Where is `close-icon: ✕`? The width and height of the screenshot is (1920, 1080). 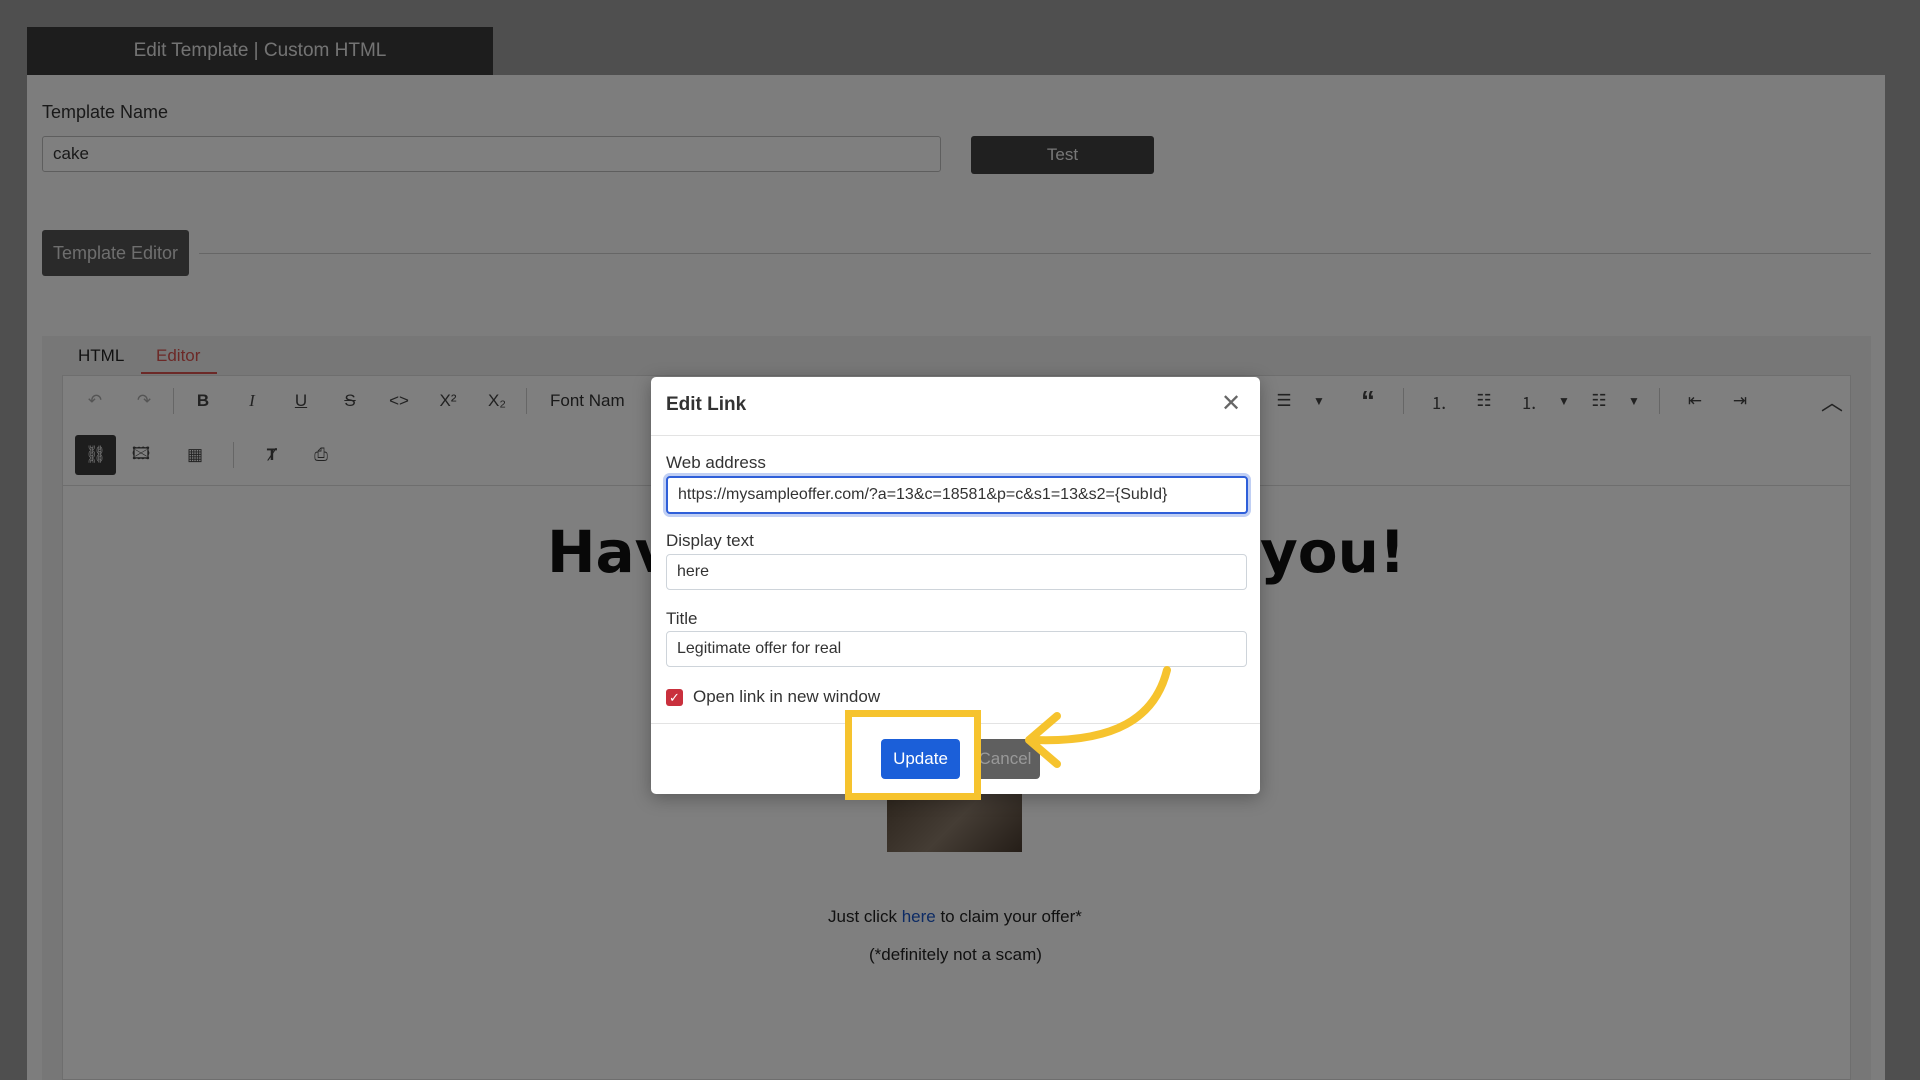 close-icon: ✕ is located at coordinates (1231, 403).